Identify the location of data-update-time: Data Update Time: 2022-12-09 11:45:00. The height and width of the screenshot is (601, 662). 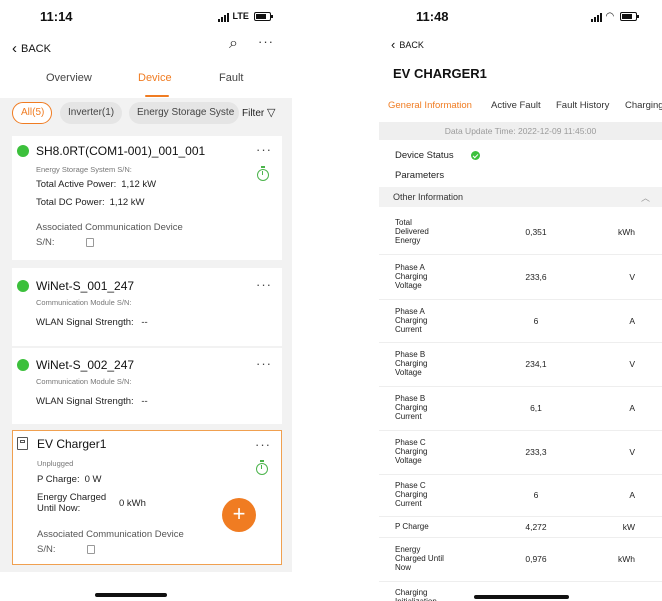
(520, 131).